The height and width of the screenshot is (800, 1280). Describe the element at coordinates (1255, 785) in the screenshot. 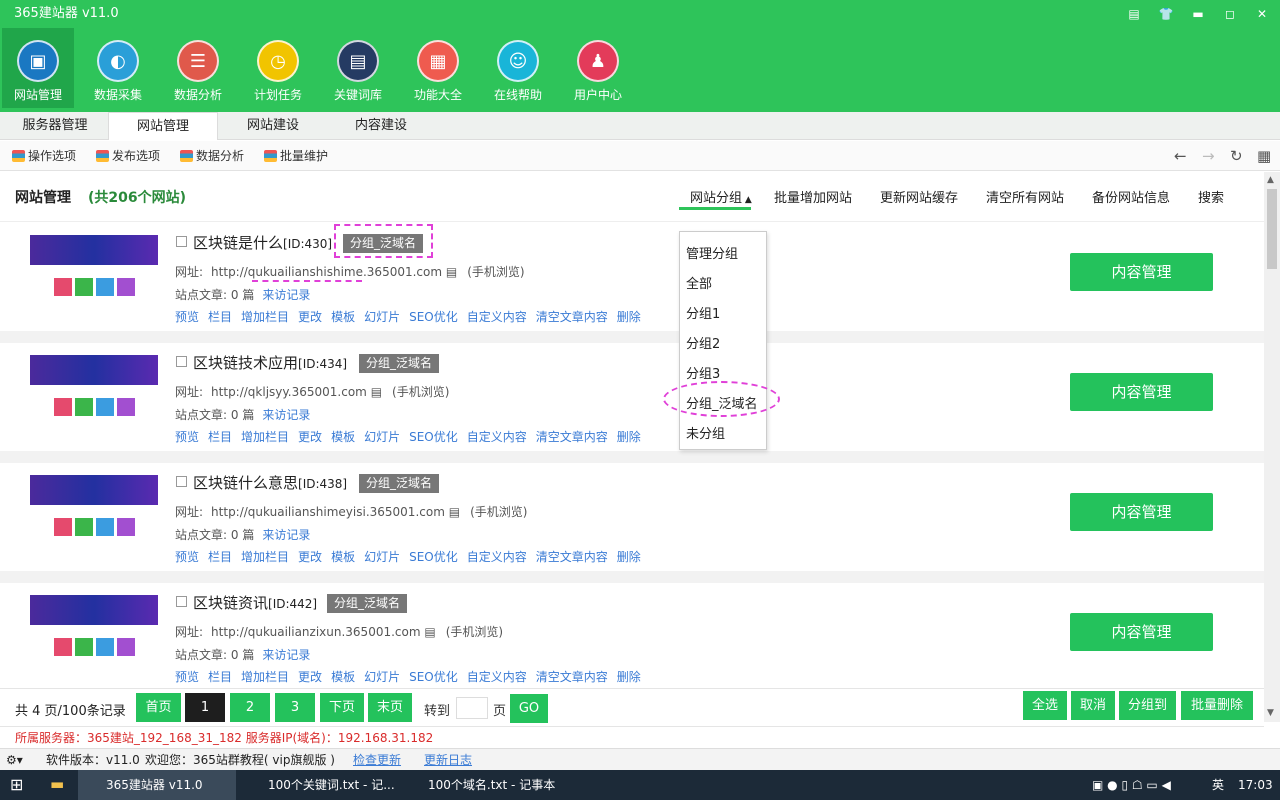

I see `clock: 17:03` at that location.